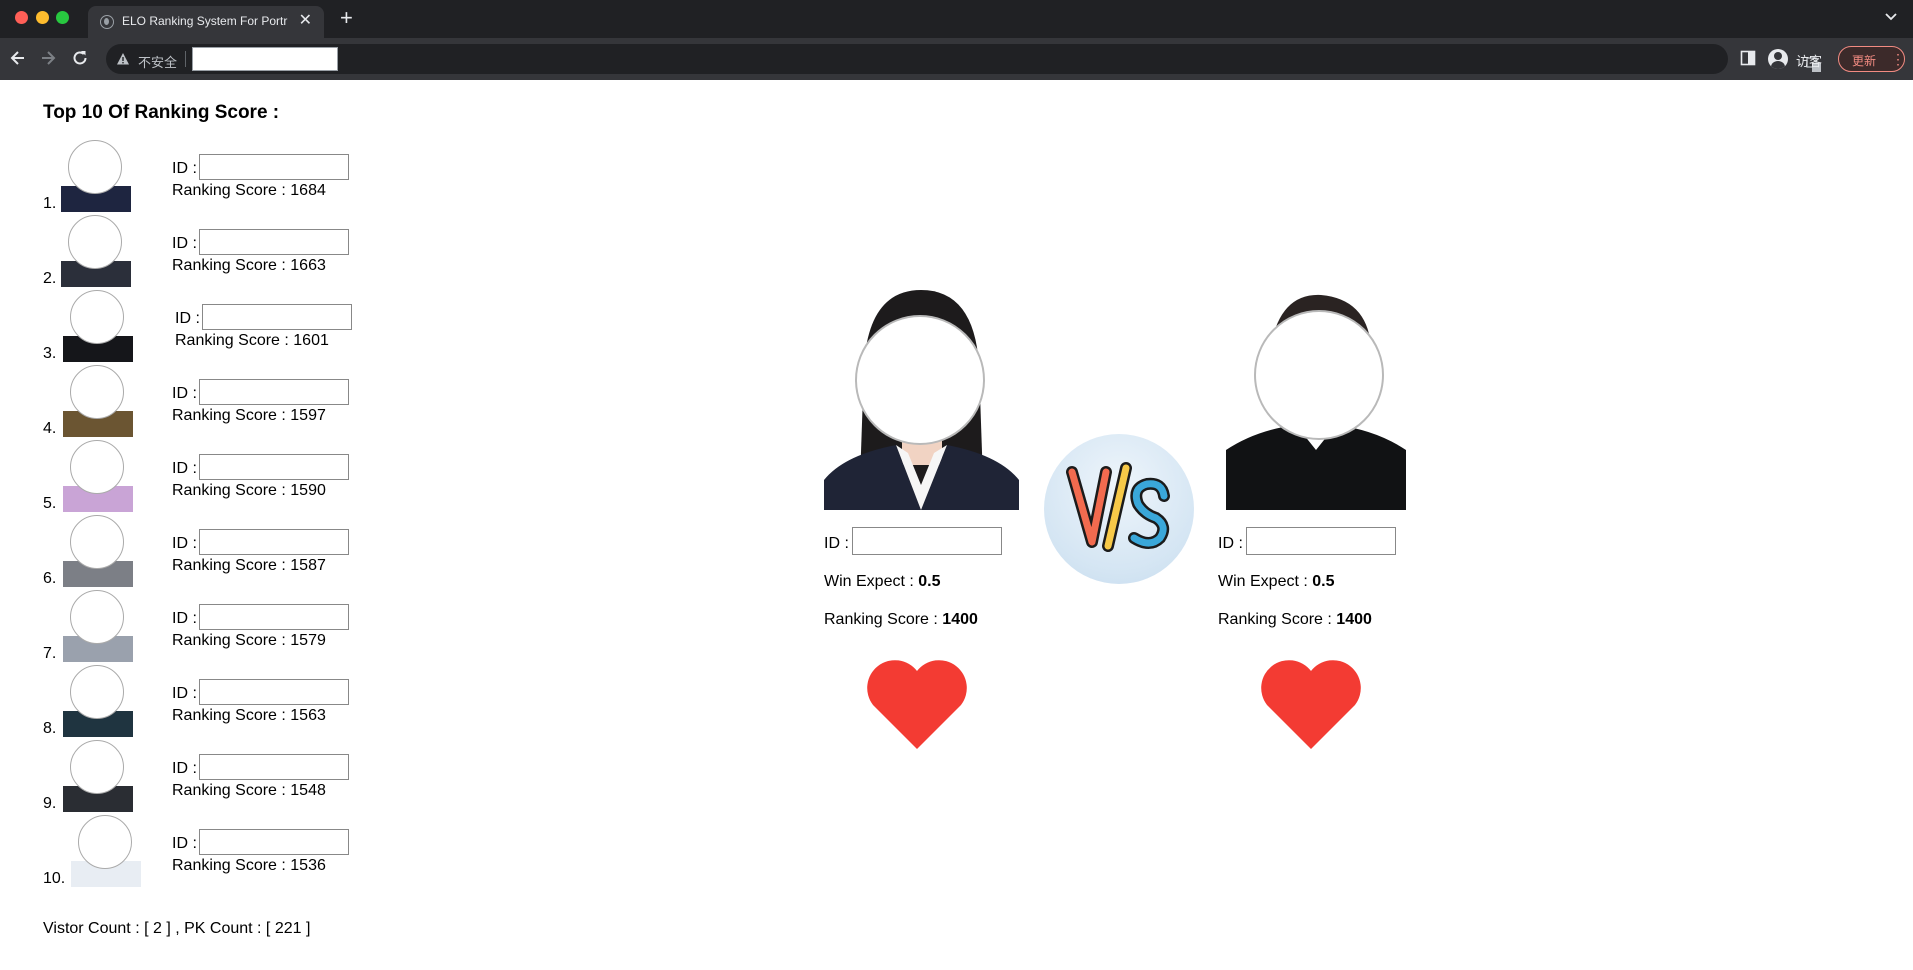 The width and height of the screenshot is (1913, 970). I want to click on update-button: 更新 ⋮, so click(1871, 59).